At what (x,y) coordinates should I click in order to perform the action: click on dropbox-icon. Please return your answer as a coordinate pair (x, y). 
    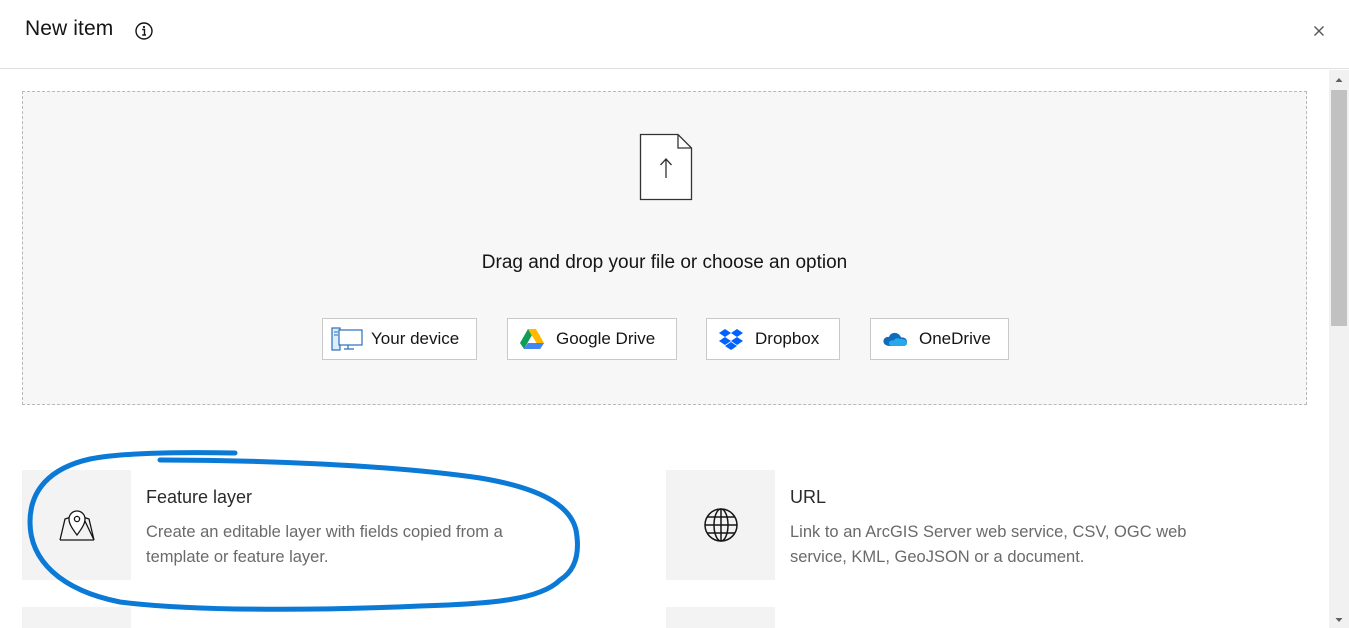
    Looking at the image, I should click on (731, 339).